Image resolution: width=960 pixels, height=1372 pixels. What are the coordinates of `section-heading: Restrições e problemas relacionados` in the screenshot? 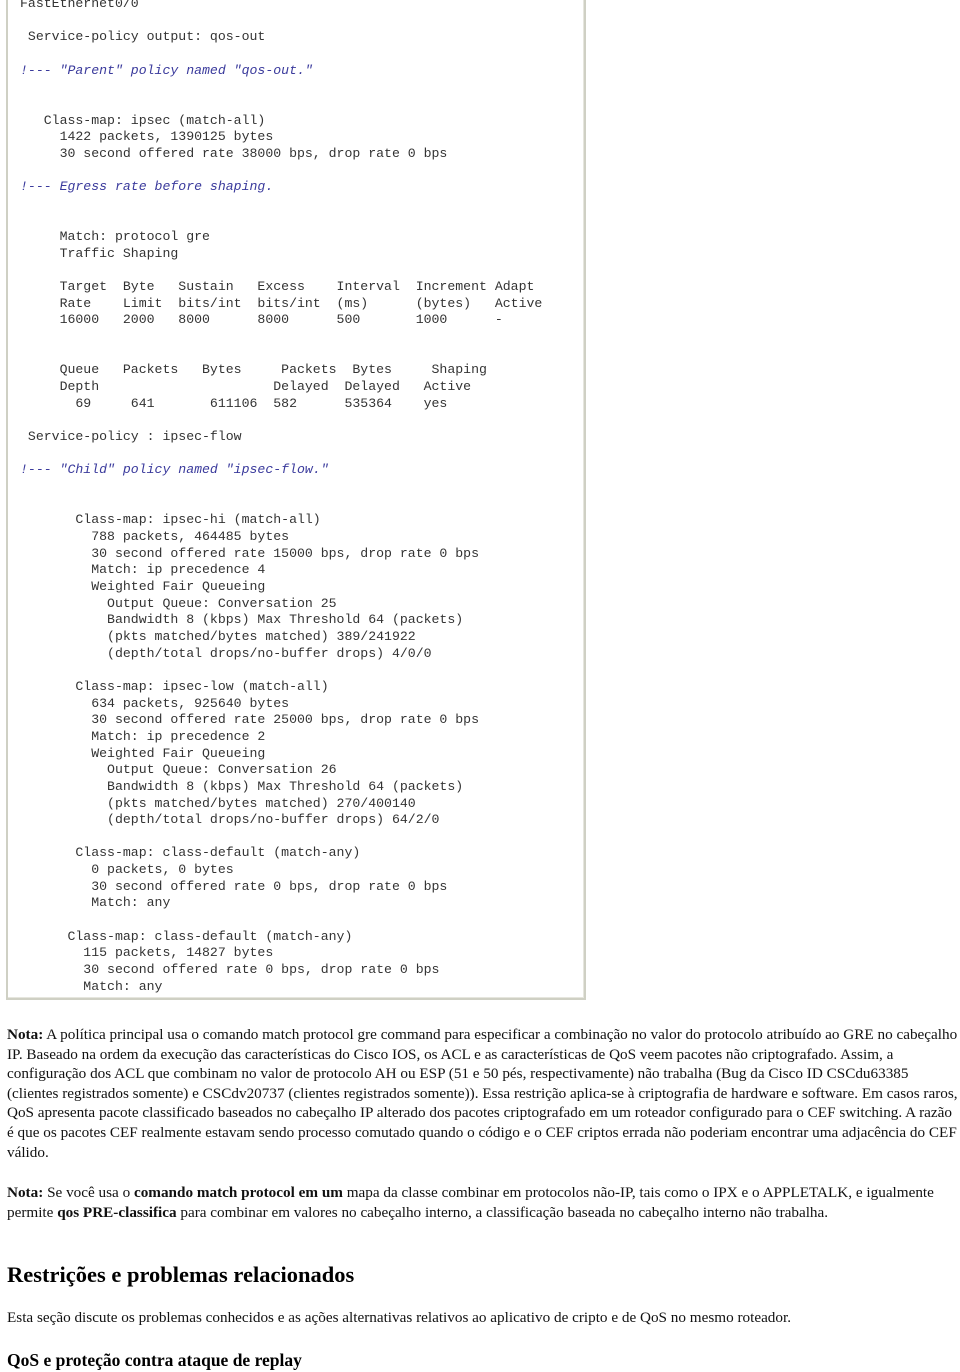 It's located at (181, 1274).